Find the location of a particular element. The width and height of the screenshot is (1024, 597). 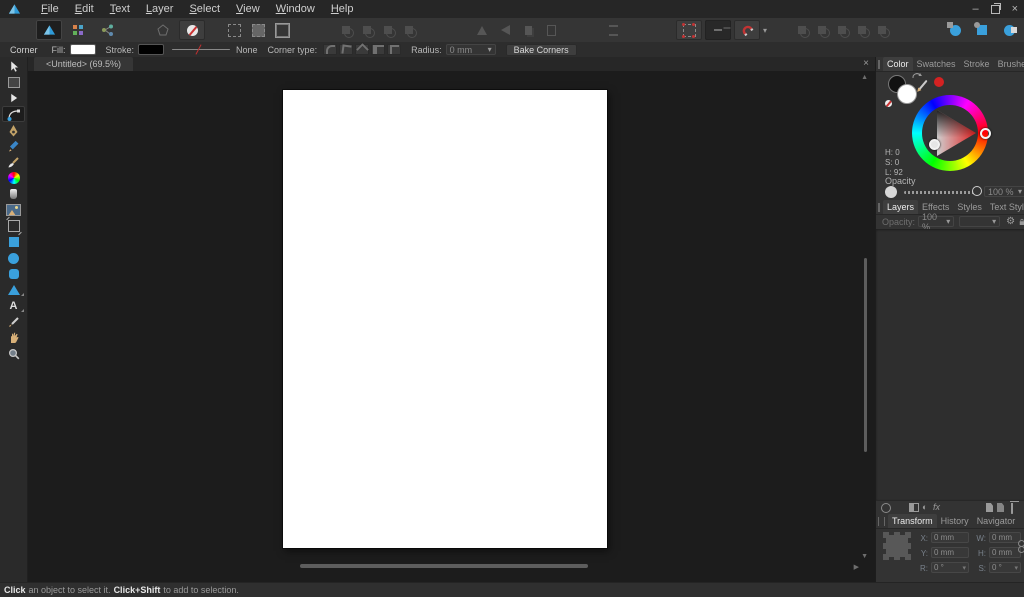

insert-inside-button is located at coordinates (1009, 30).